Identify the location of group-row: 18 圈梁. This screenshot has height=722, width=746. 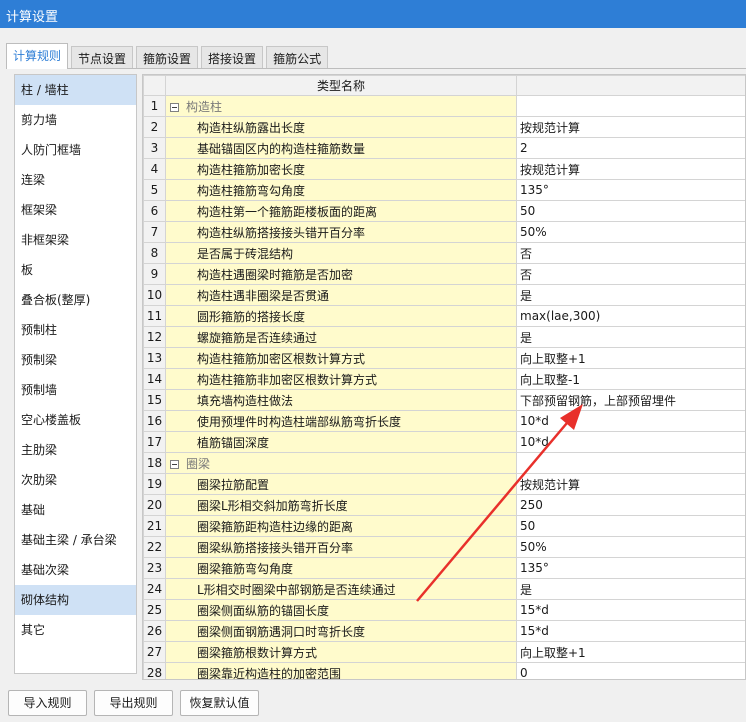
(444, 463).